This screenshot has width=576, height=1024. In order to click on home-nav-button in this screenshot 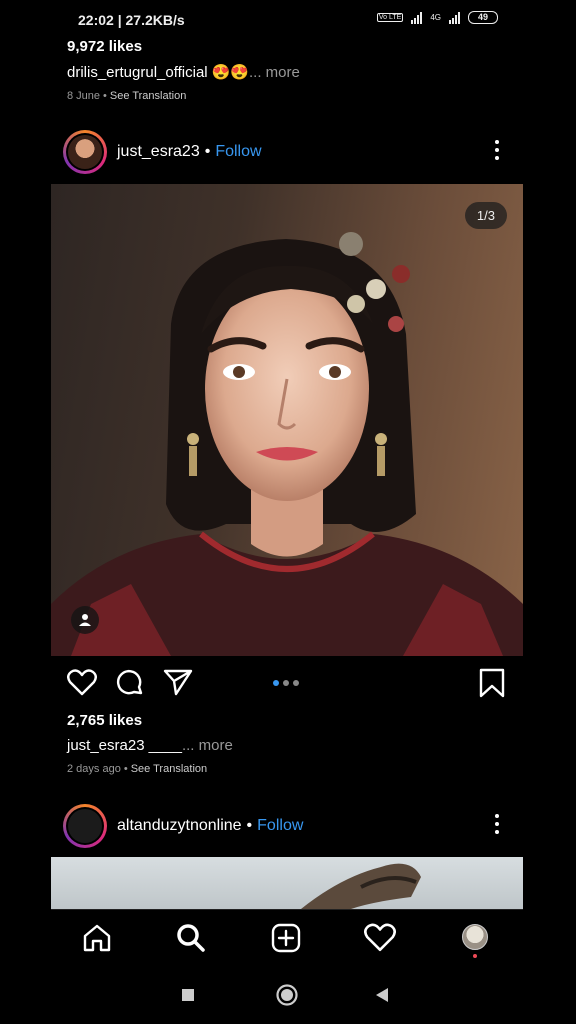, I will do `click(287, 997)`.